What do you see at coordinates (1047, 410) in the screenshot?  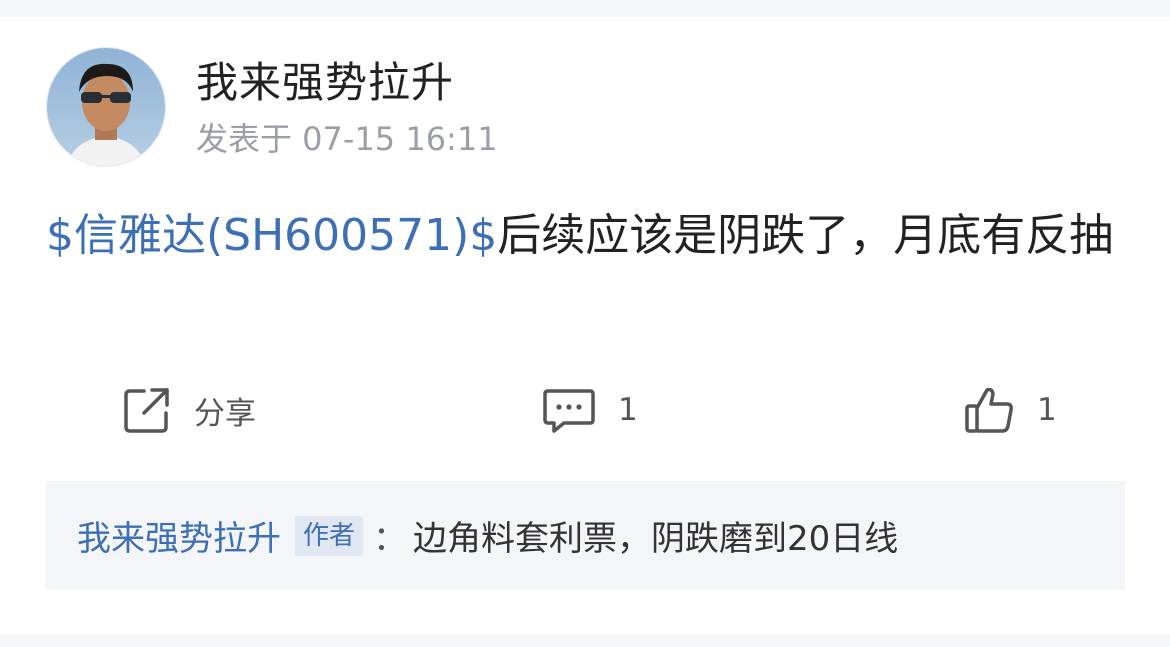 I see `like-count: 1` at bounding box center [1047, 410].